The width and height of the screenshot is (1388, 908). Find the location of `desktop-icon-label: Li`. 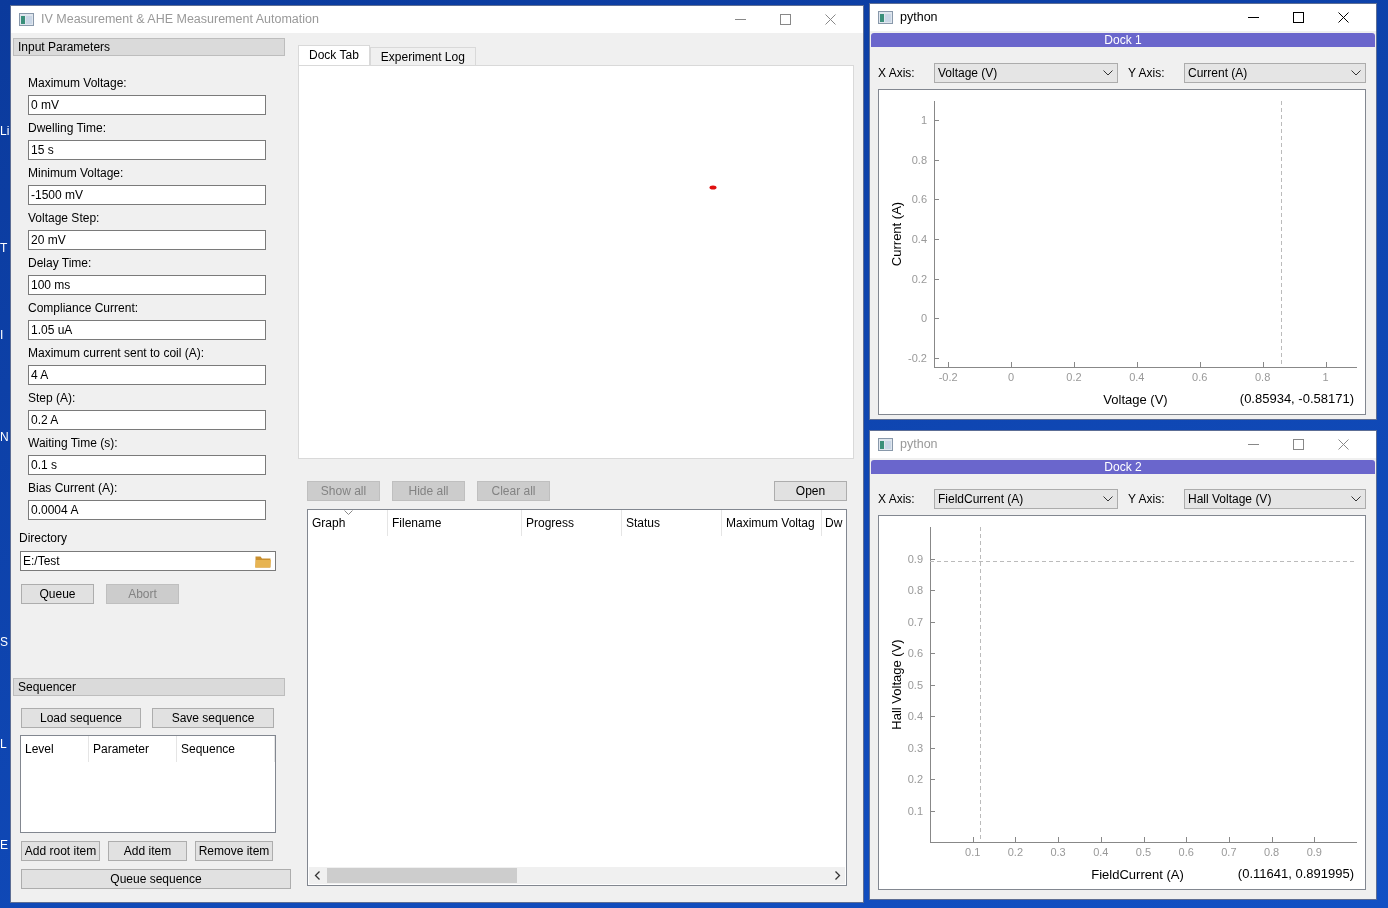

desktop-icon-label: Li is located at coordinates (5, 131).